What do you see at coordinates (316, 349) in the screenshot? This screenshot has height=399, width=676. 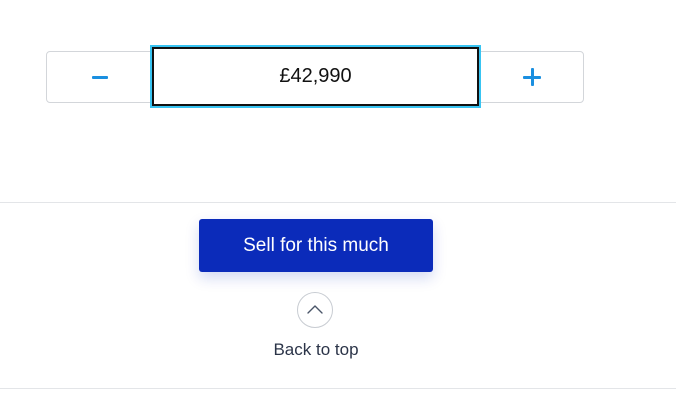 I see `back-to-top-label: Back to top` at bounding box center [316, 349].